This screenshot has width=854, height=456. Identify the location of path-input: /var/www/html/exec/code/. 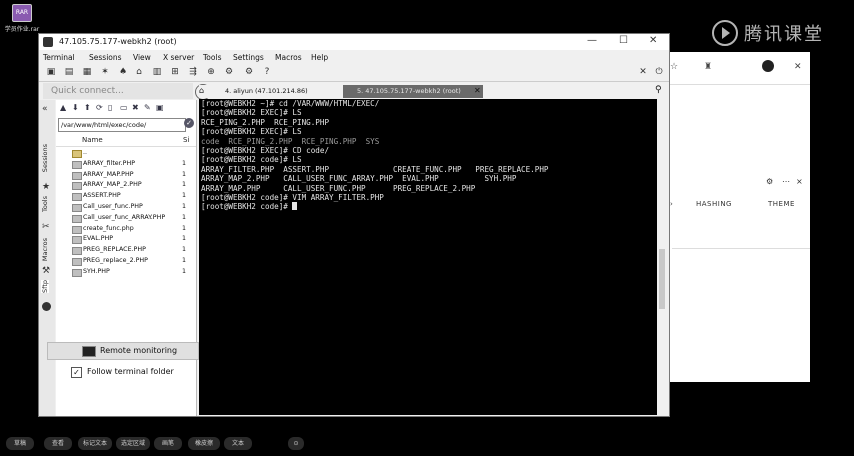
(122, 125).